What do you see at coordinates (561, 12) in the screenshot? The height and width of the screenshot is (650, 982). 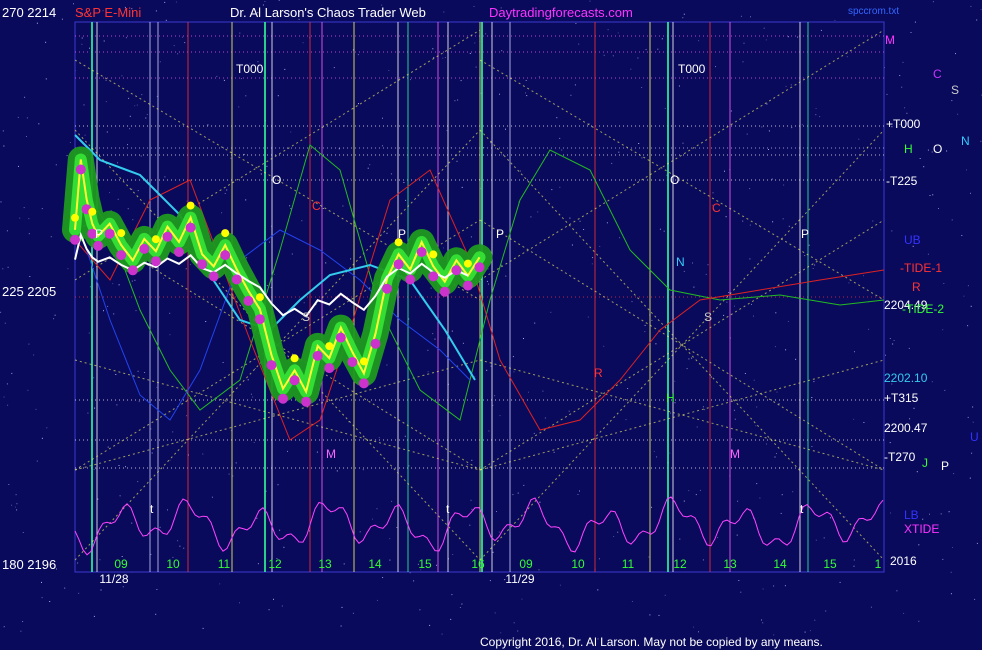 I see `site-url: Daytradingforecasts.com` at bounding box center [561, 12].